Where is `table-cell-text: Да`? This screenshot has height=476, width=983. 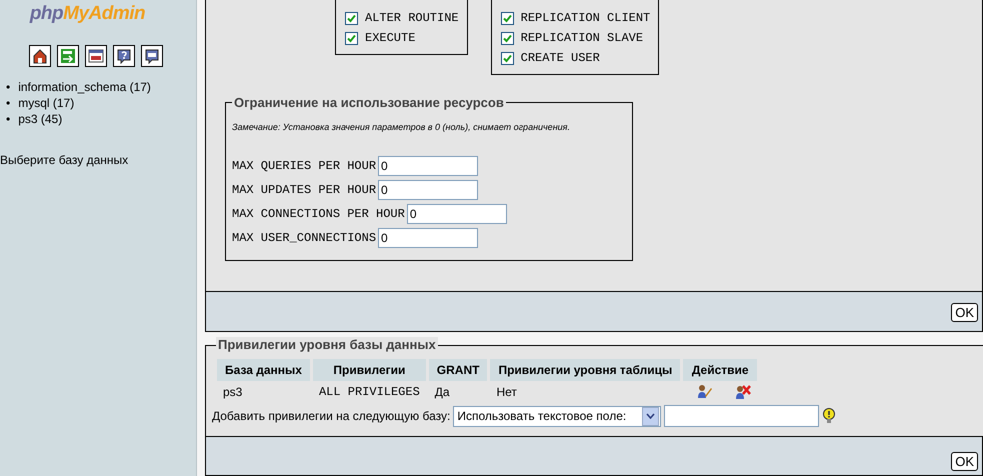
table-cell-text: Да is located at coordinates (442, 392).